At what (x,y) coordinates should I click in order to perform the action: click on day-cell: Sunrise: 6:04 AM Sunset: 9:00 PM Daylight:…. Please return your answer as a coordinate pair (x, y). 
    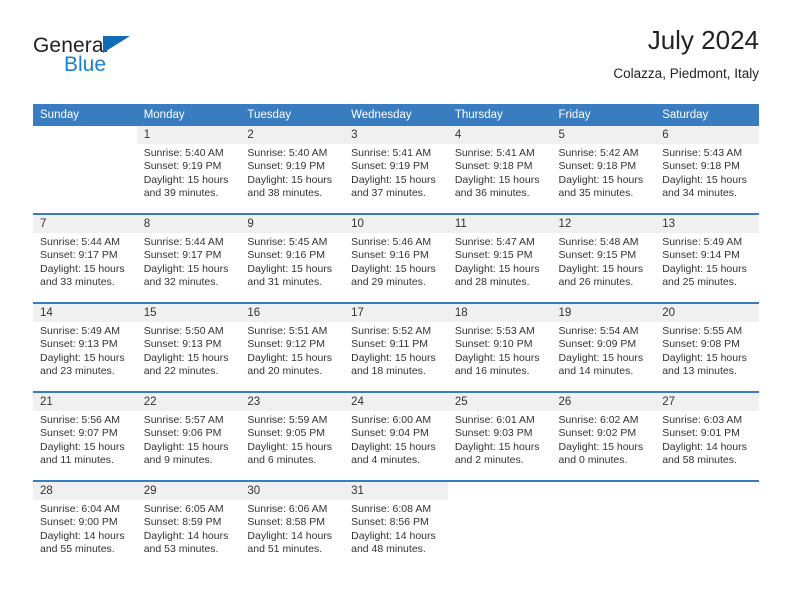
    Looking at the image, I should click on (85, 534).